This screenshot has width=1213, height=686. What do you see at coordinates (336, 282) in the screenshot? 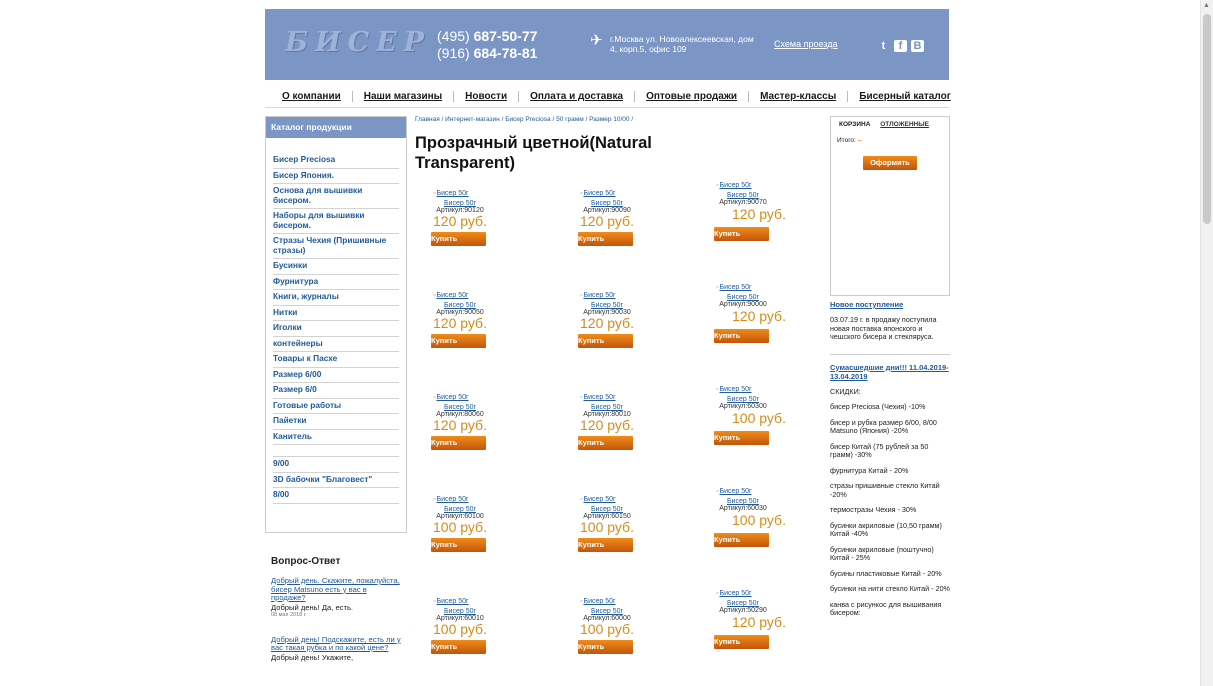
I see `catalog-item: Фурнитура` at bounding box center [336, 282].